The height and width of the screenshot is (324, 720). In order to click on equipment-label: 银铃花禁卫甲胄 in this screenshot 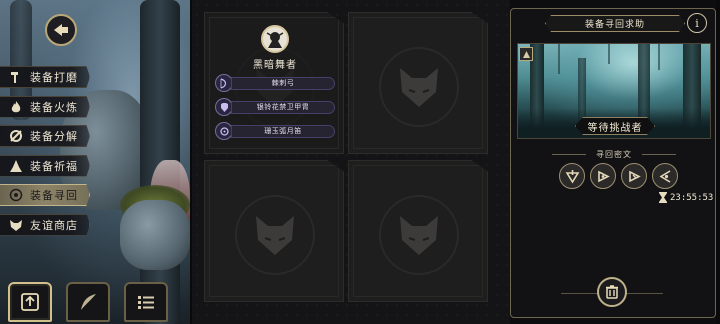, I will do `click(283, 107)`.